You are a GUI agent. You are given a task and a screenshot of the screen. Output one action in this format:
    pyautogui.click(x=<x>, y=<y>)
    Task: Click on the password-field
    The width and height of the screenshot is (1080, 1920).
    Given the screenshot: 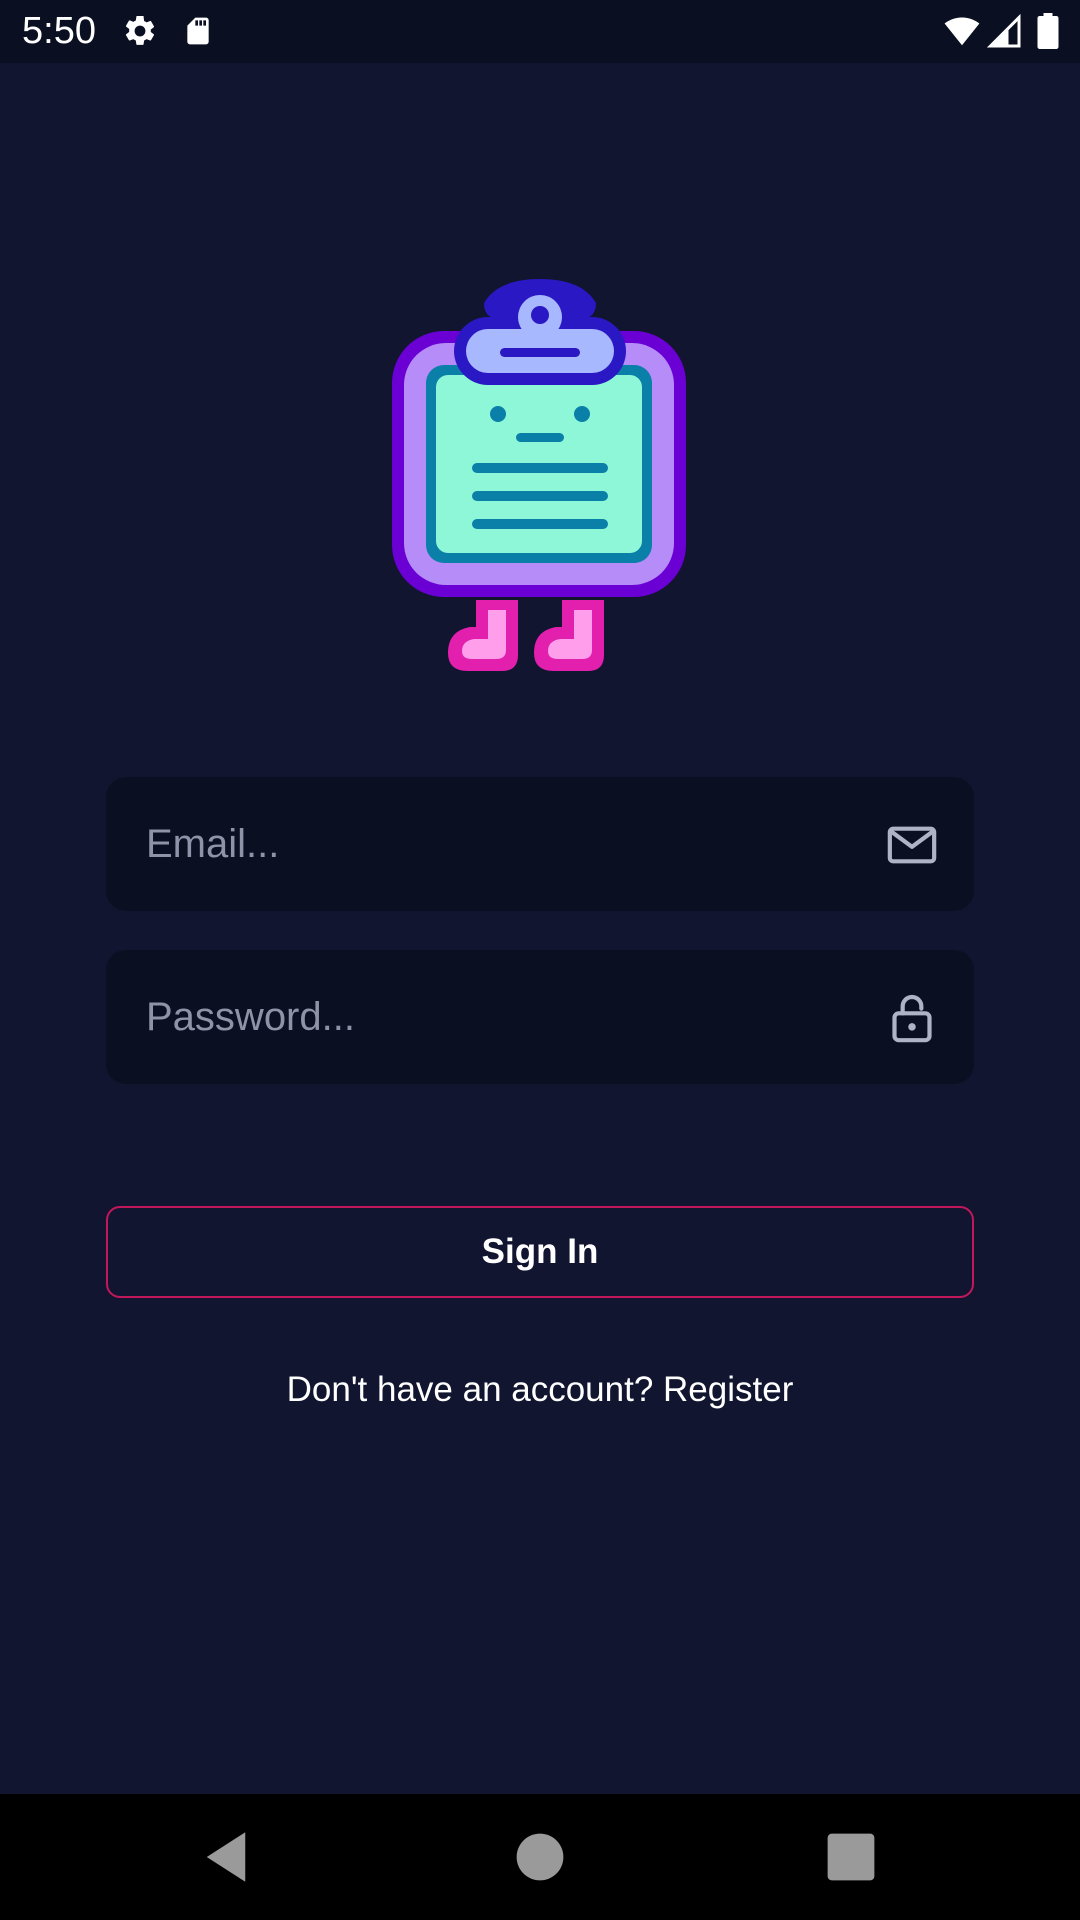 What is the action you would take?
    pyautogui.click(x=540, y=1017)
    